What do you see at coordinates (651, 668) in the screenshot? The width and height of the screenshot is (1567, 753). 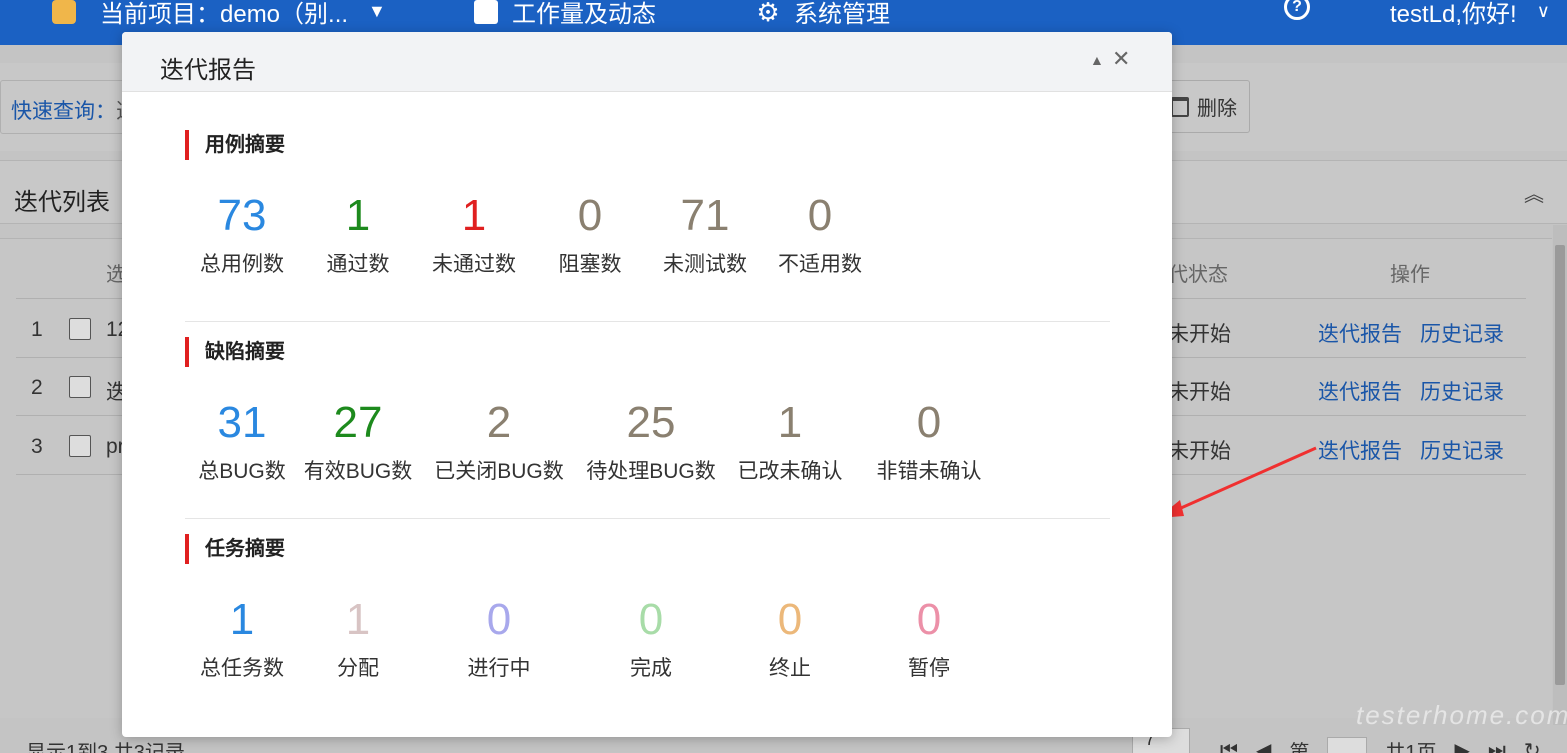 I see `stat-label: 完成` at bounding box center [651, 668].